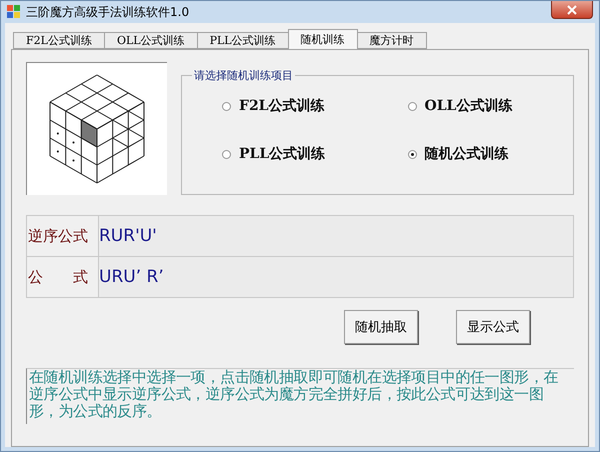 Image resolution: width=600 pixels, height=452 pixels. What do you see at coordinates (285, 106) in the screenshot?
I see `radio-option: F2L公式训练` at bounding box center [285, 106].